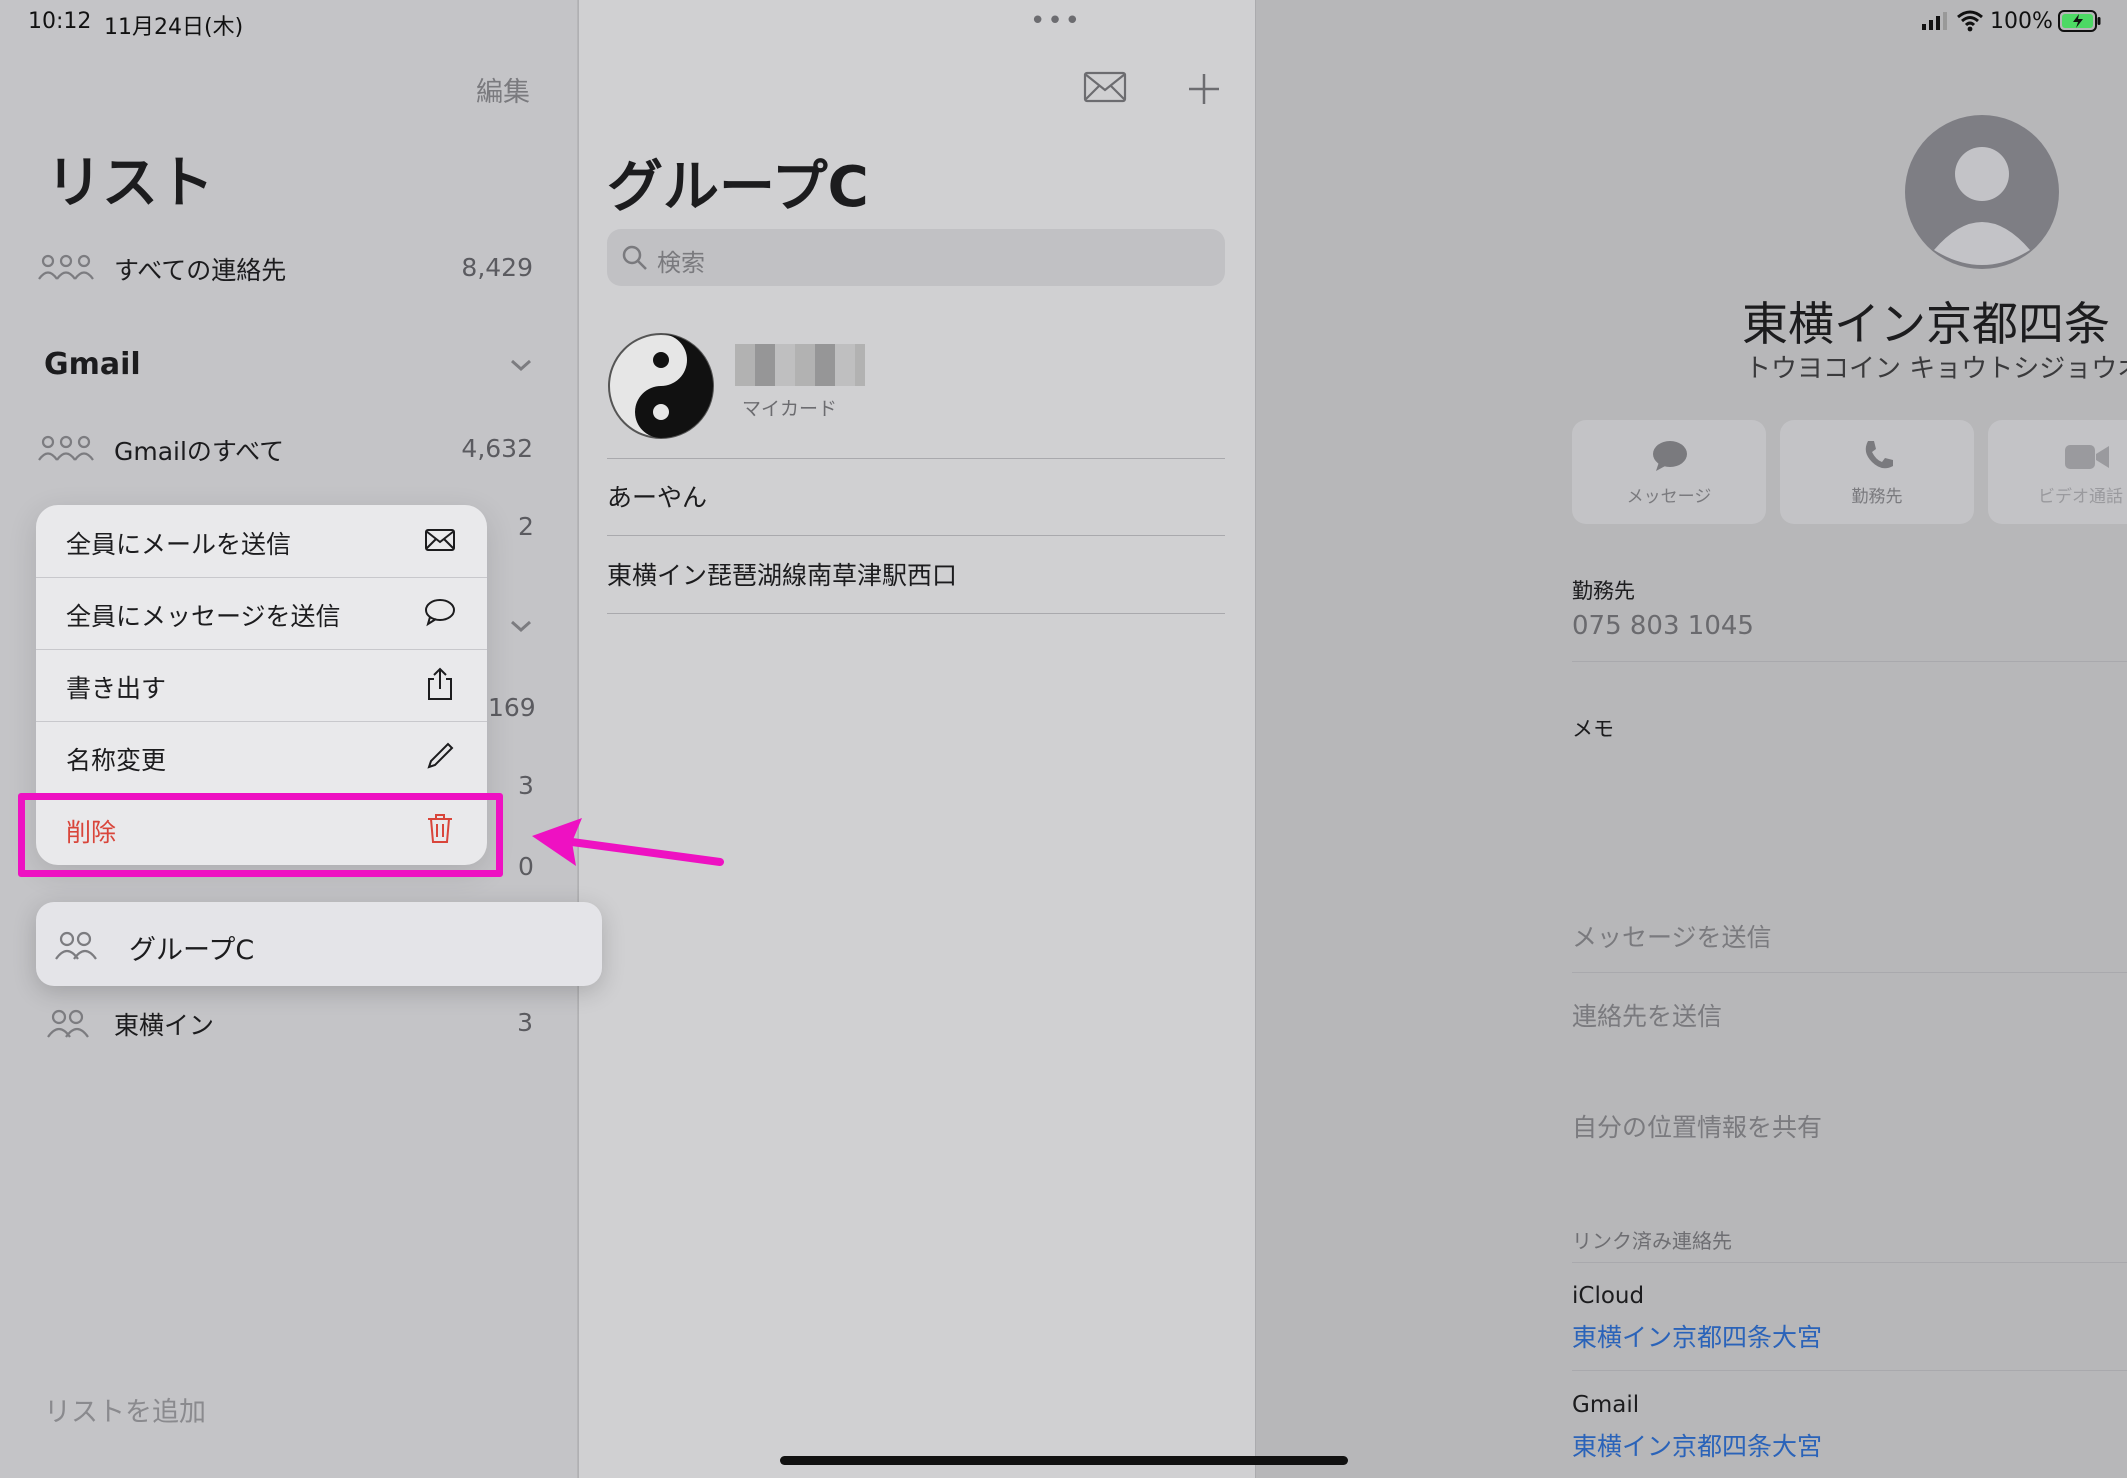  Describe the element at coordinates (2087, 457) in the screenshot. I see `video-icon` at that location.